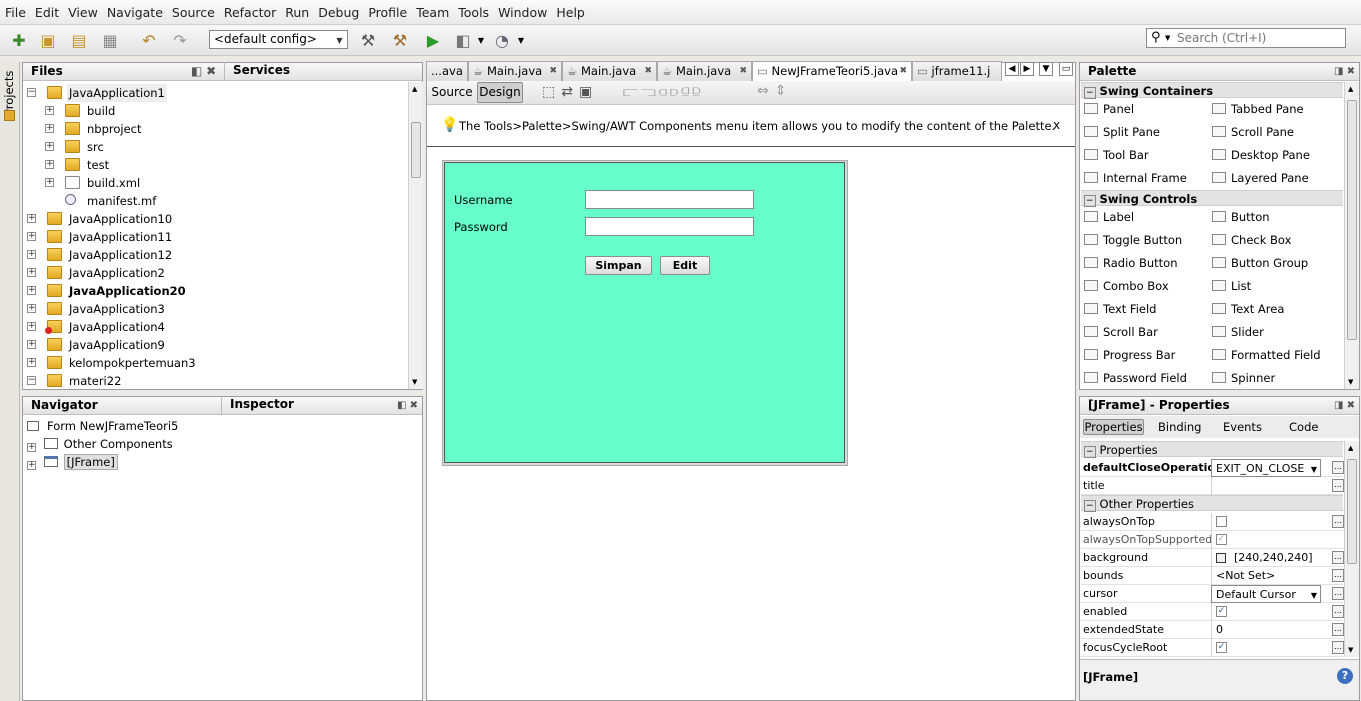  What do you see at coordinates (1260, 263) in the screenshot?
I see `palette-control-item: Button Group` at bounding box center [1260, 263].